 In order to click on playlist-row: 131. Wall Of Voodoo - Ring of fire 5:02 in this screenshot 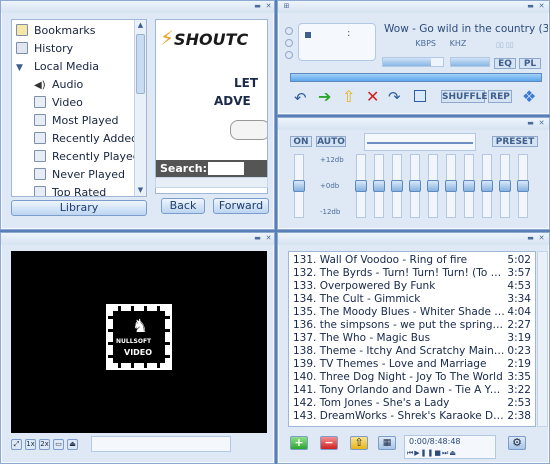, I will do `click(412, 260)`.